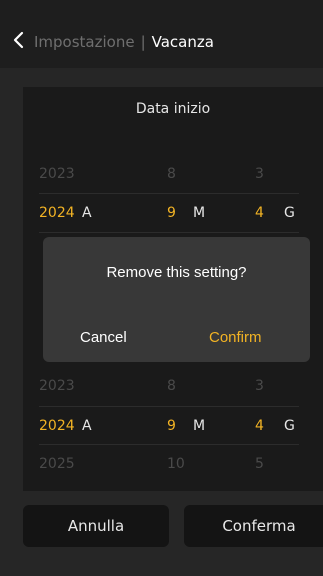  What do you see at coordinates (235, 337) in the screenshot?
I see `dialog-confirm-button: Confirm` at bounding box center [235, 337].